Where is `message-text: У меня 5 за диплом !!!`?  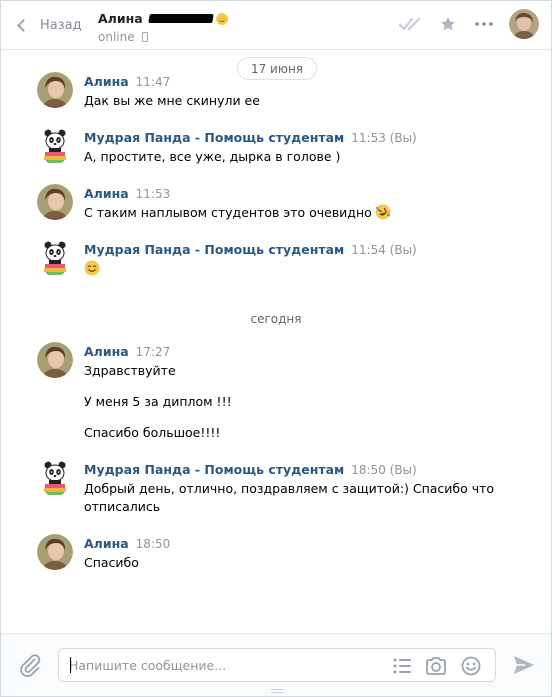
message-text: У меня 5 за диплом !!! is located at coordinates (158, 401).